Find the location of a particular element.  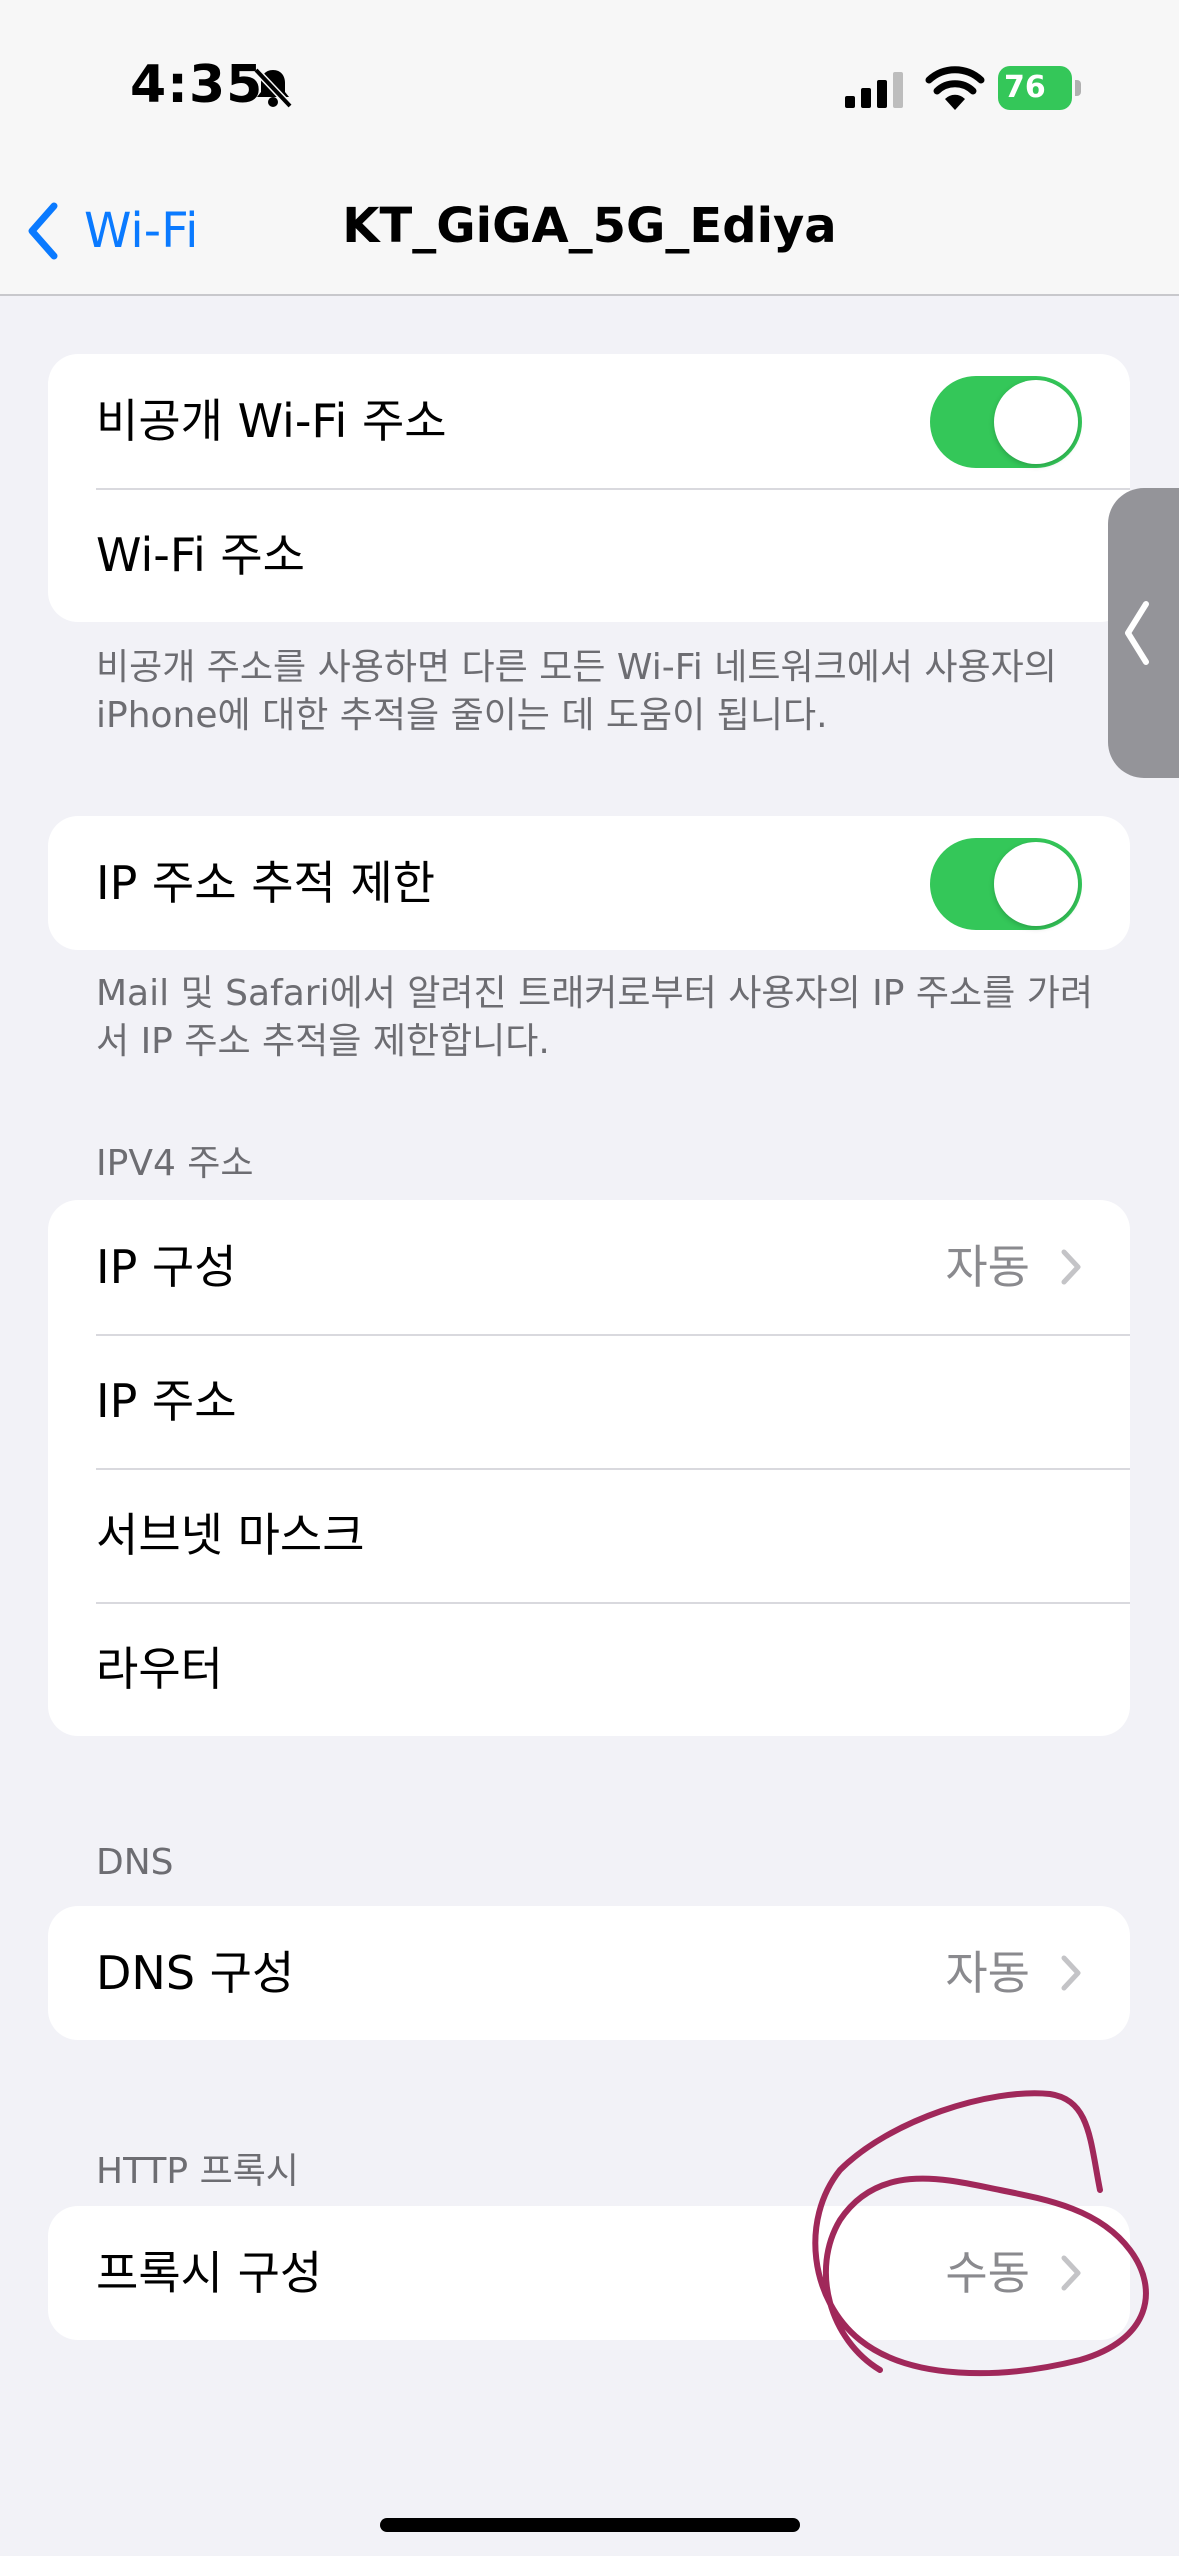

battery-icon: 76 is located at coordinates (1039, 88).